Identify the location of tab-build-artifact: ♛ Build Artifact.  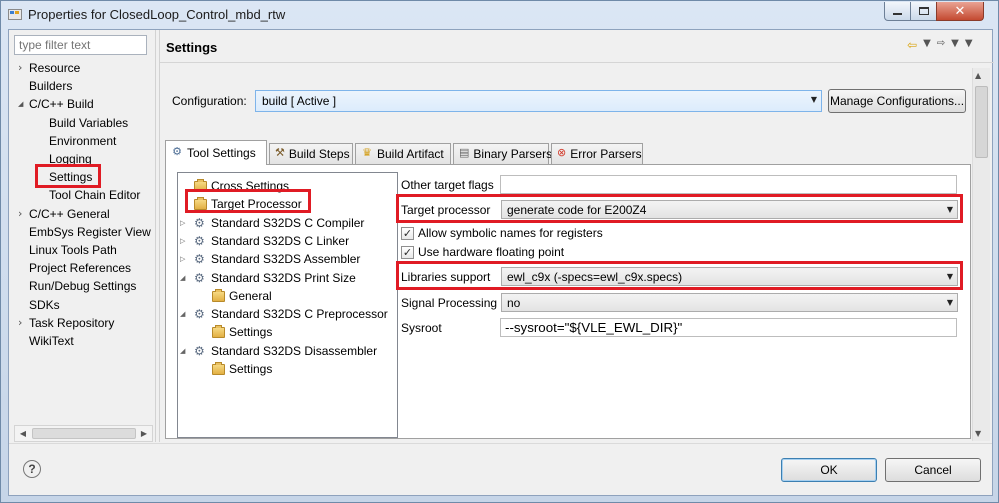
(403, 154).